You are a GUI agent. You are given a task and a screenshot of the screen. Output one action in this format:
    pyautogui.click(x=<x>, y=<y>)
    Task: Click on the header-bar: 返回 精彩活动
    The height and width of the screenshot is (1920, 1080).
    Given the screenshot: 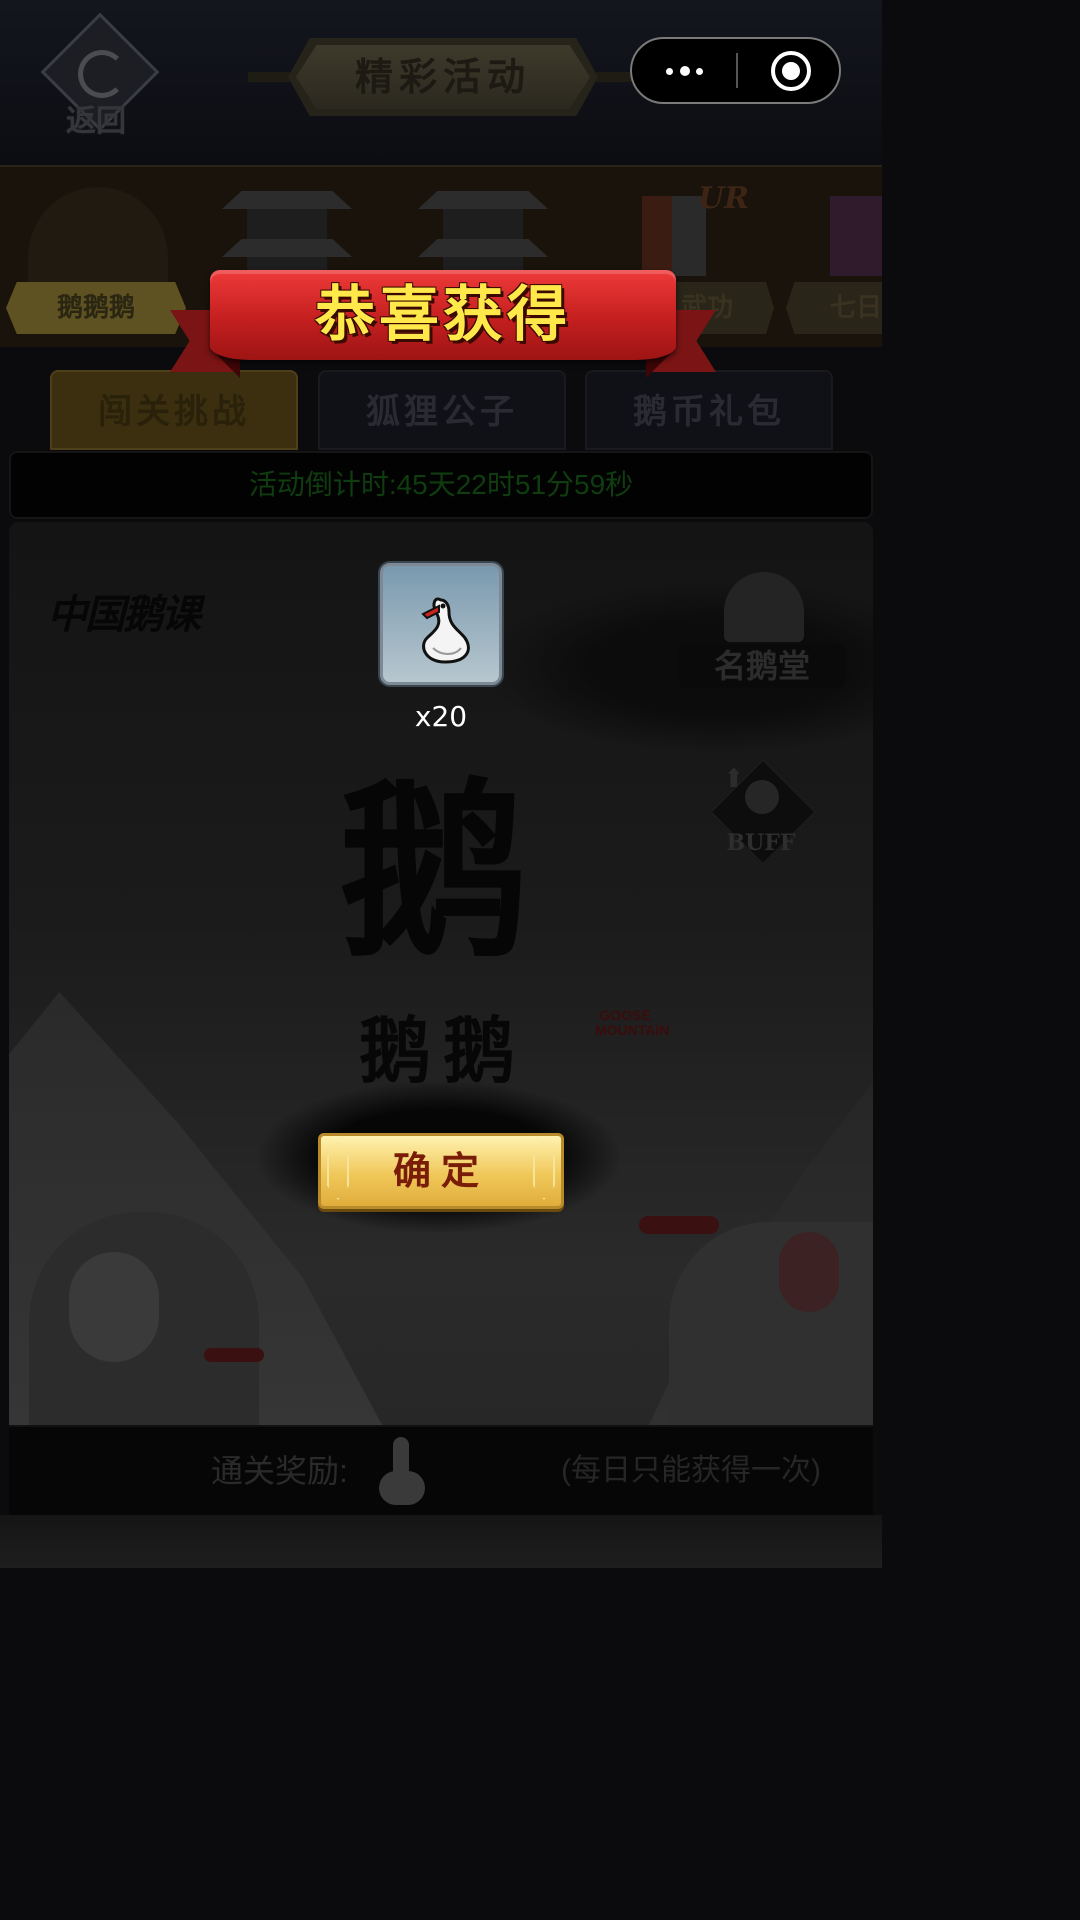 What is the action you would take?
    pyautogui.click(x=441, y=83)
    